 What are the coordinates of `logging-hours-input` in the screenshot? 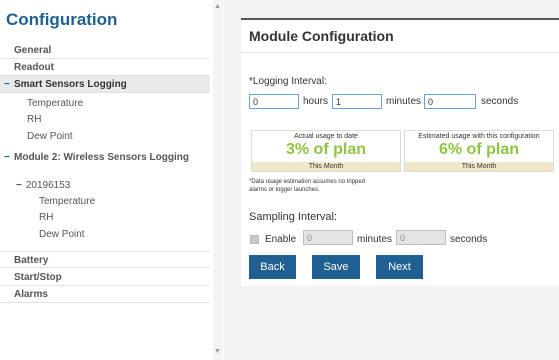 It's located at (274, 101).